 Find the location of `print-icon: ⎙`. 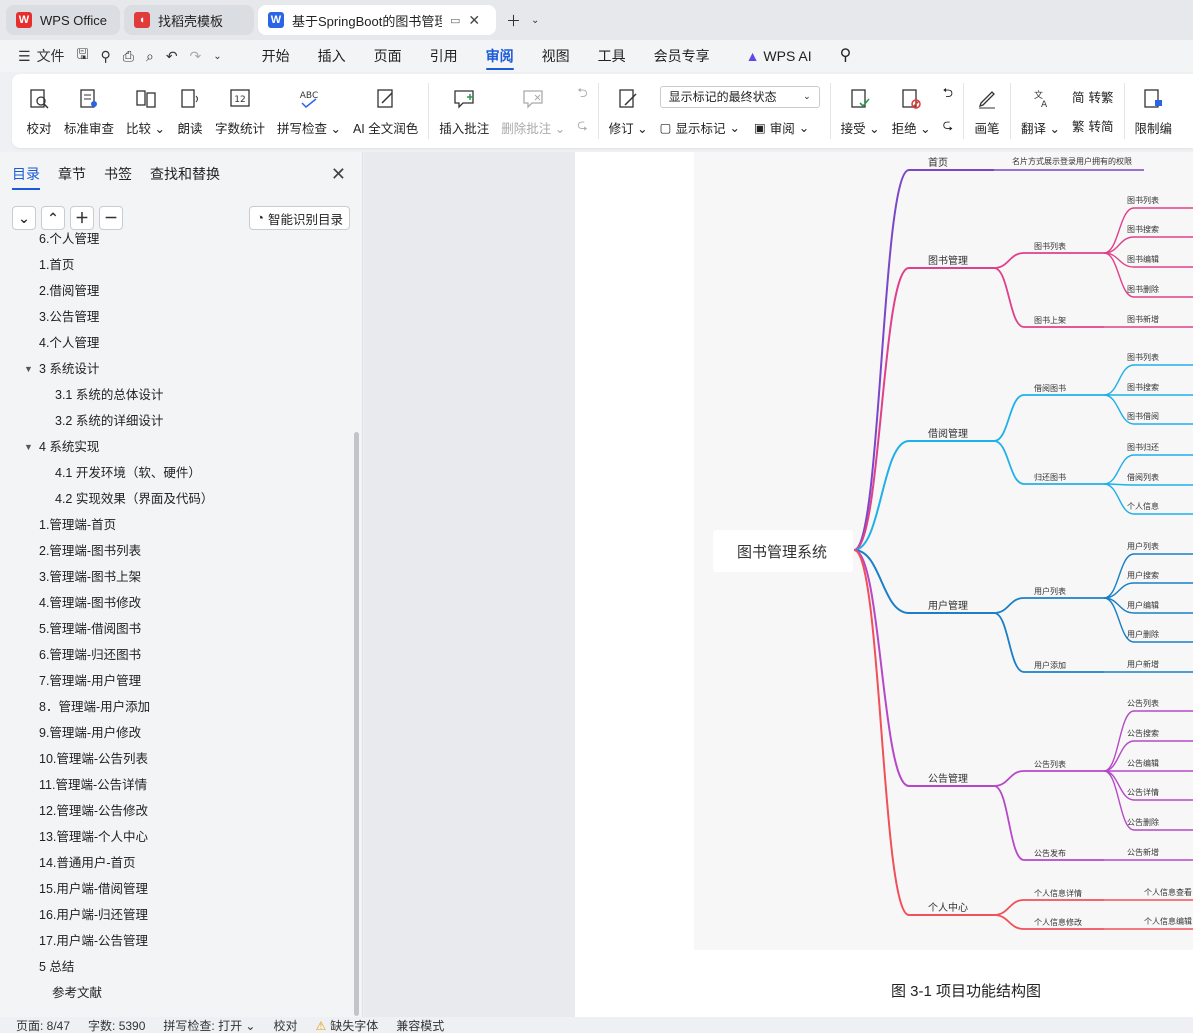

print-icon: ⎙ is located at coordinates (128, 56).